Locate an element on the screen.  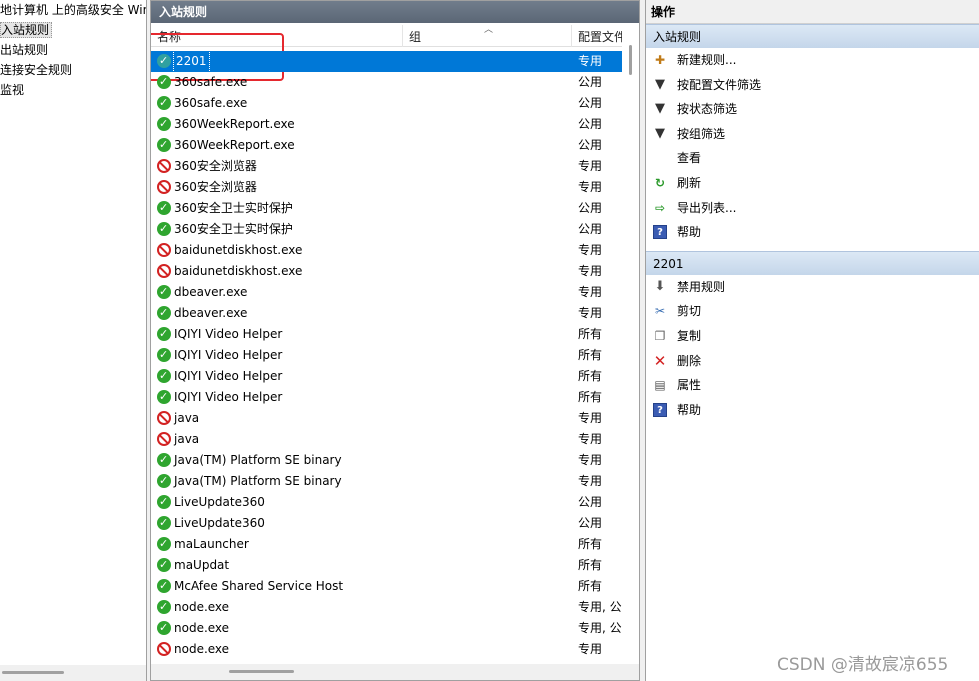
properties-icon: ▤ is located at coordinates (660, 385).